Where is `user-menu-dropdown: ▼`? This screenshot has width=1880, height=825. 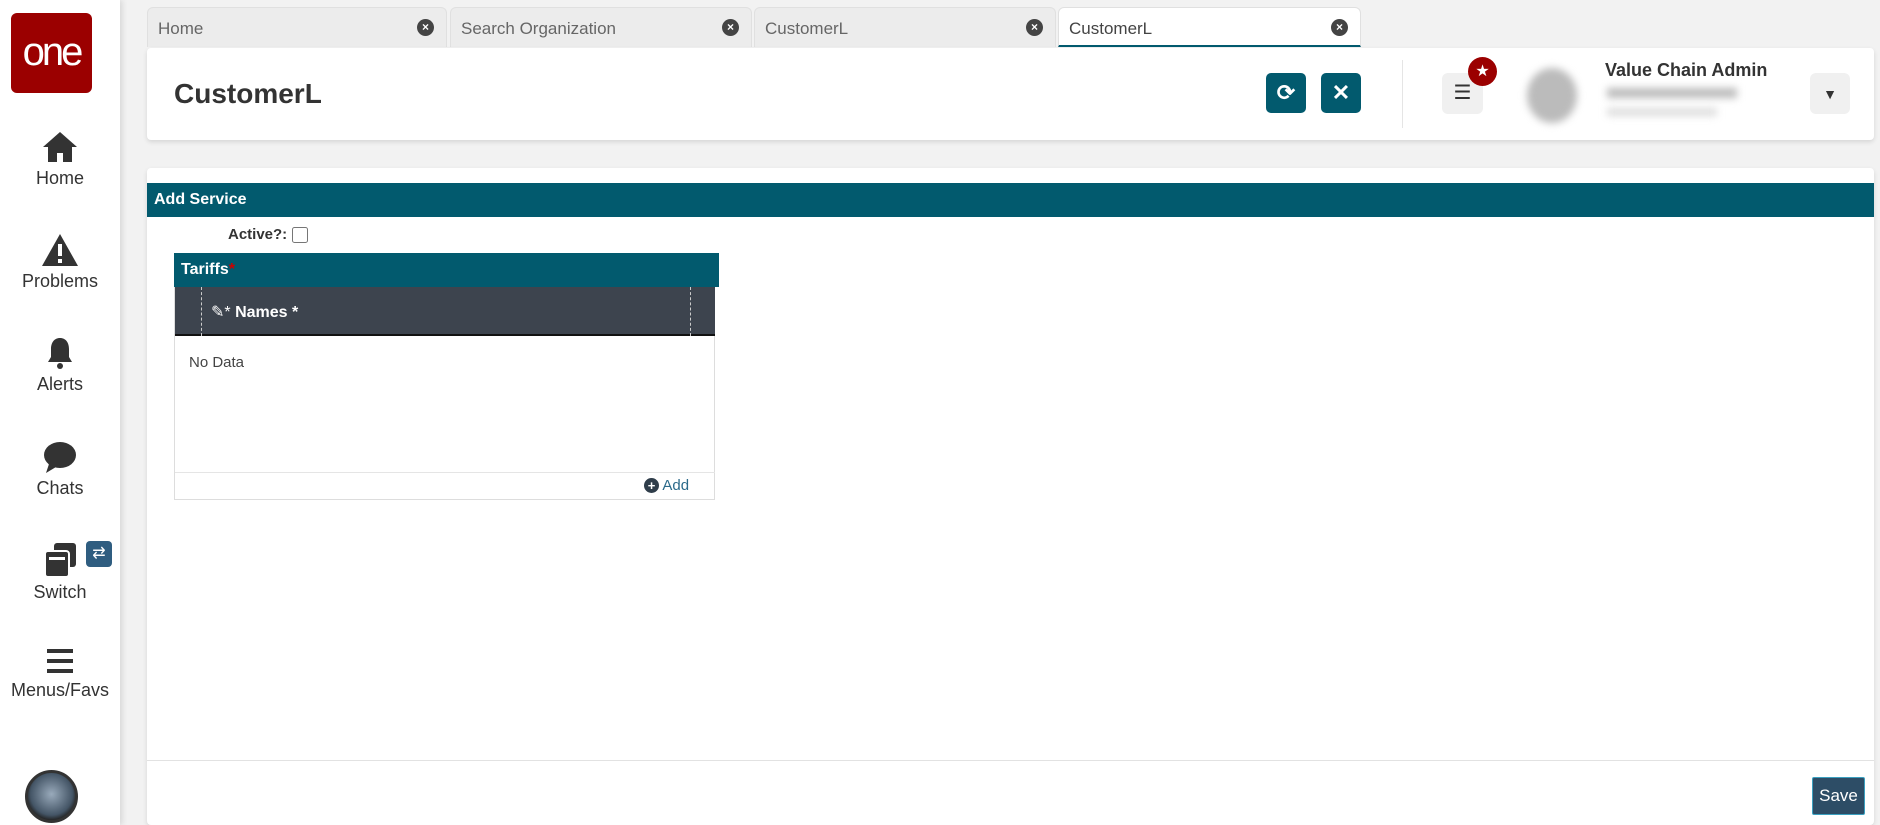 user-menu-dropdown: ▼ is located at coordinates (1830, 93).